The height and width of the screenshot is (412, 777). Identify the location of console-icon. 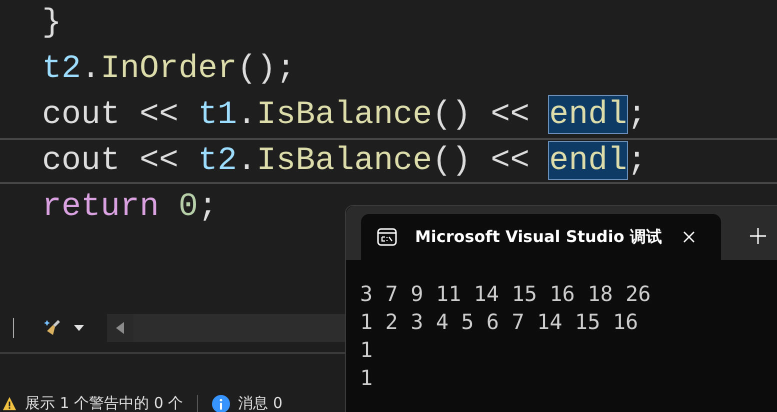
(387, 237).